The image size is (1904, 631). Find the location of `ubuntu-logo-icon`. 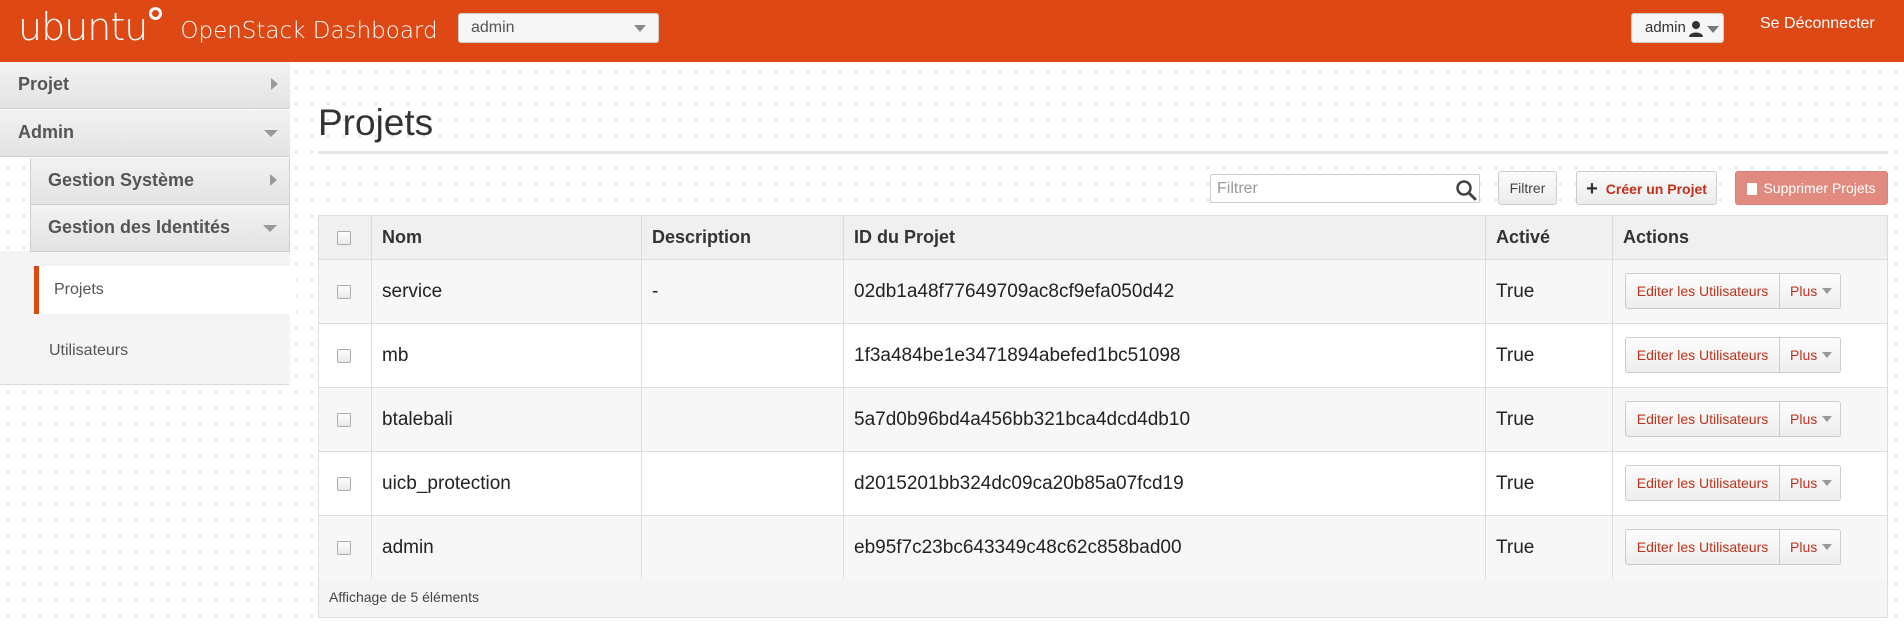

ubuntu-logo-icon is located at coordinates (156, 13).